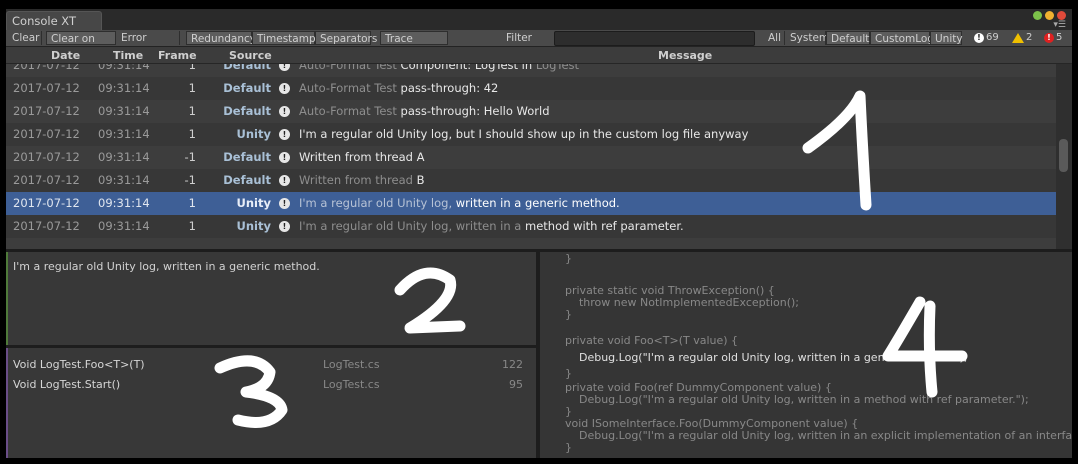  What do you see at coordinates (807, 38) in the screenshot?
I see `source-filter-system: System` at bounding box center [807, 38].